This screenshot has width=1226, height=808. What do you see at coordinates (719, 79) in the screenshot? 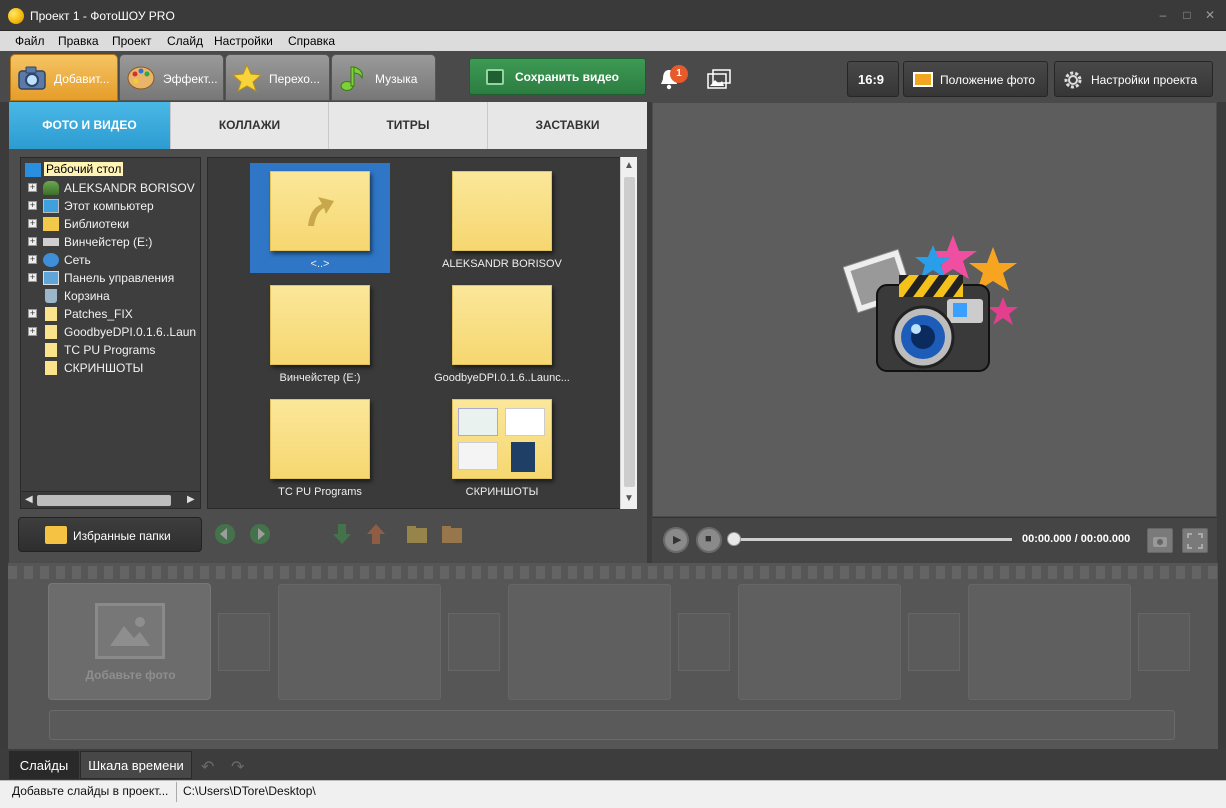
I see `photo-gallery-icon` at bounding box center [719, 79].